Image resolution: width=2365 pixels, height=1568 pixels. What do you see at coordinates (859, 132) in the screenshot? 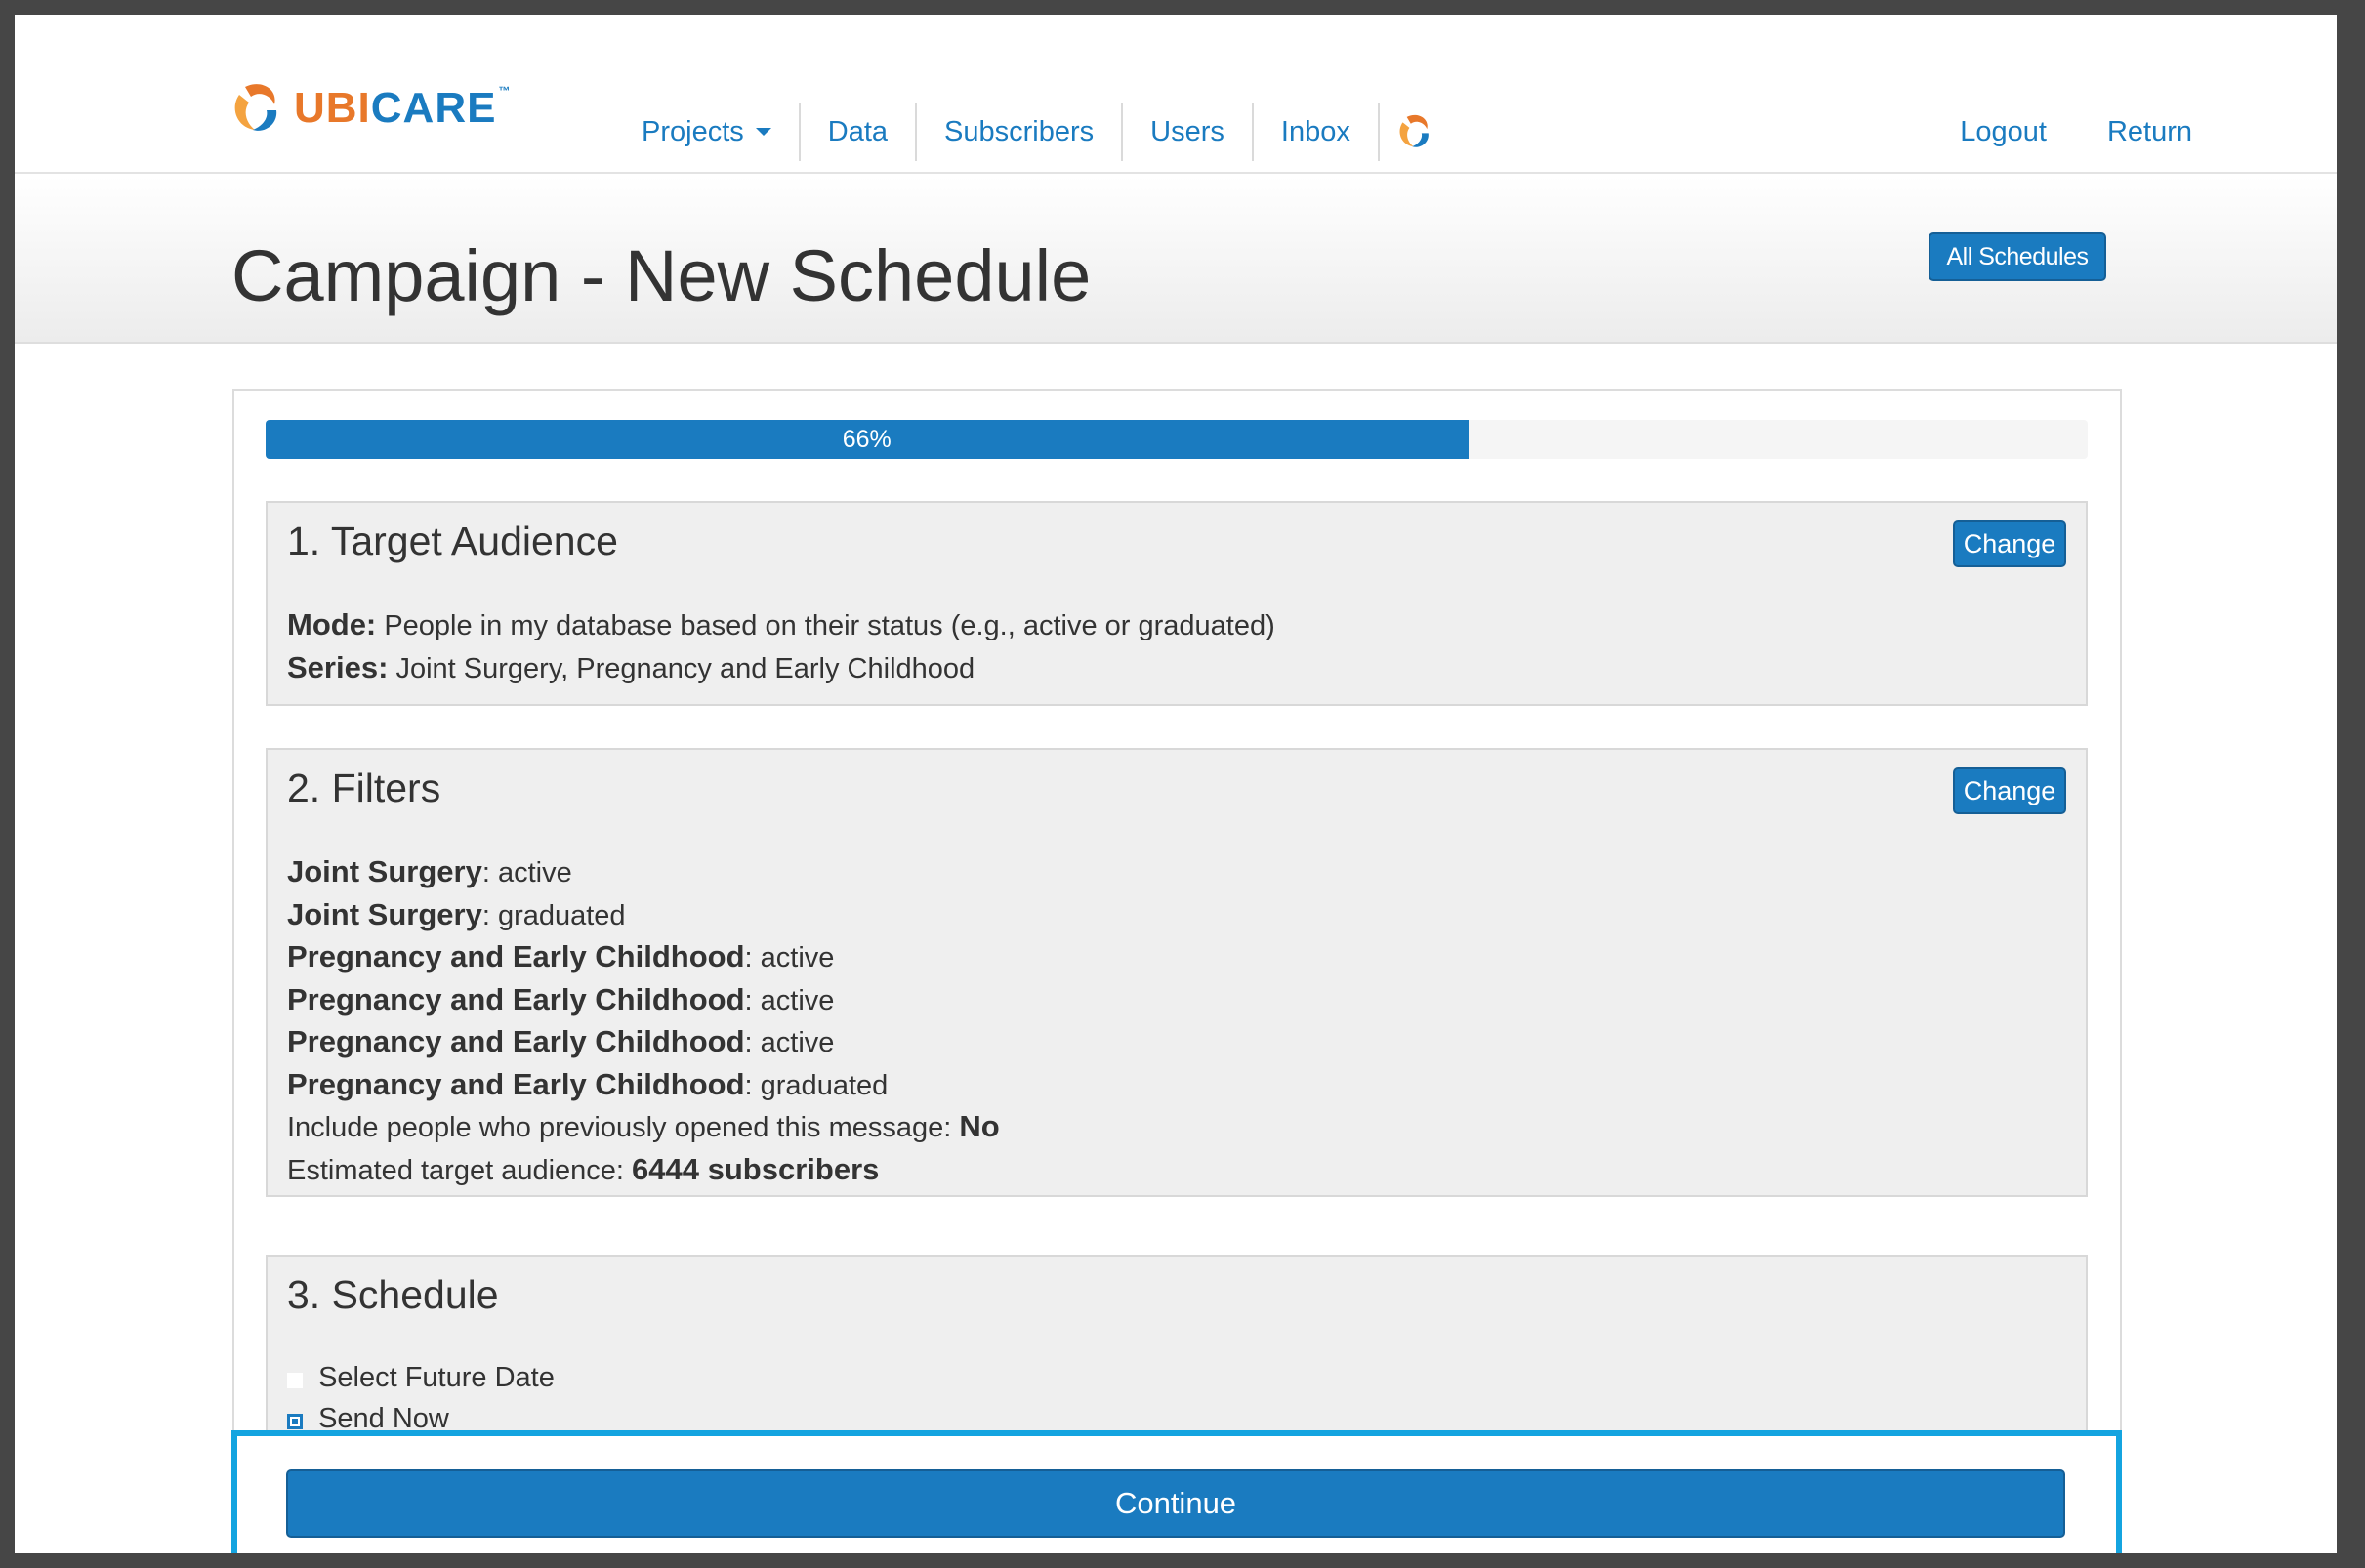
I see `nav-data: Data` at bounding box center [859, 132].